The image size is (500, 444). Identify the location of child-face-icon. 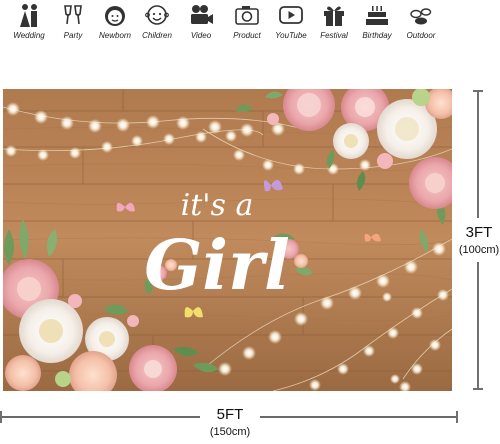
(157, 15).